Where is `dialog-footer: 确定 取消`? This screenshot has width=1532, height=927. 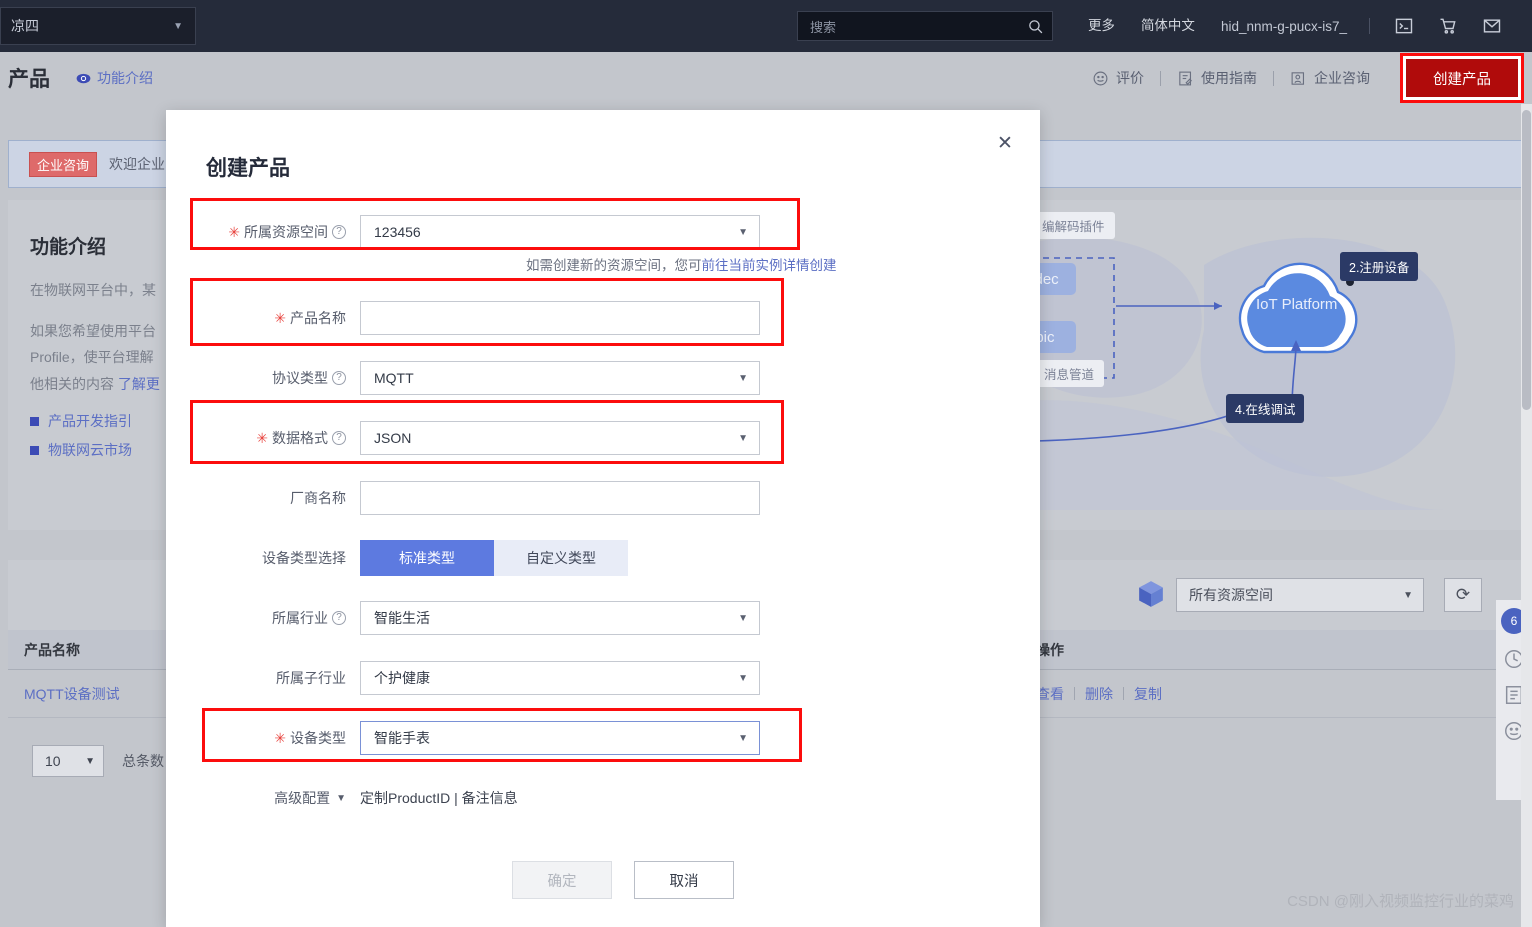
dialog-footer: 确定 取消 is located at coordinates (603, 880).